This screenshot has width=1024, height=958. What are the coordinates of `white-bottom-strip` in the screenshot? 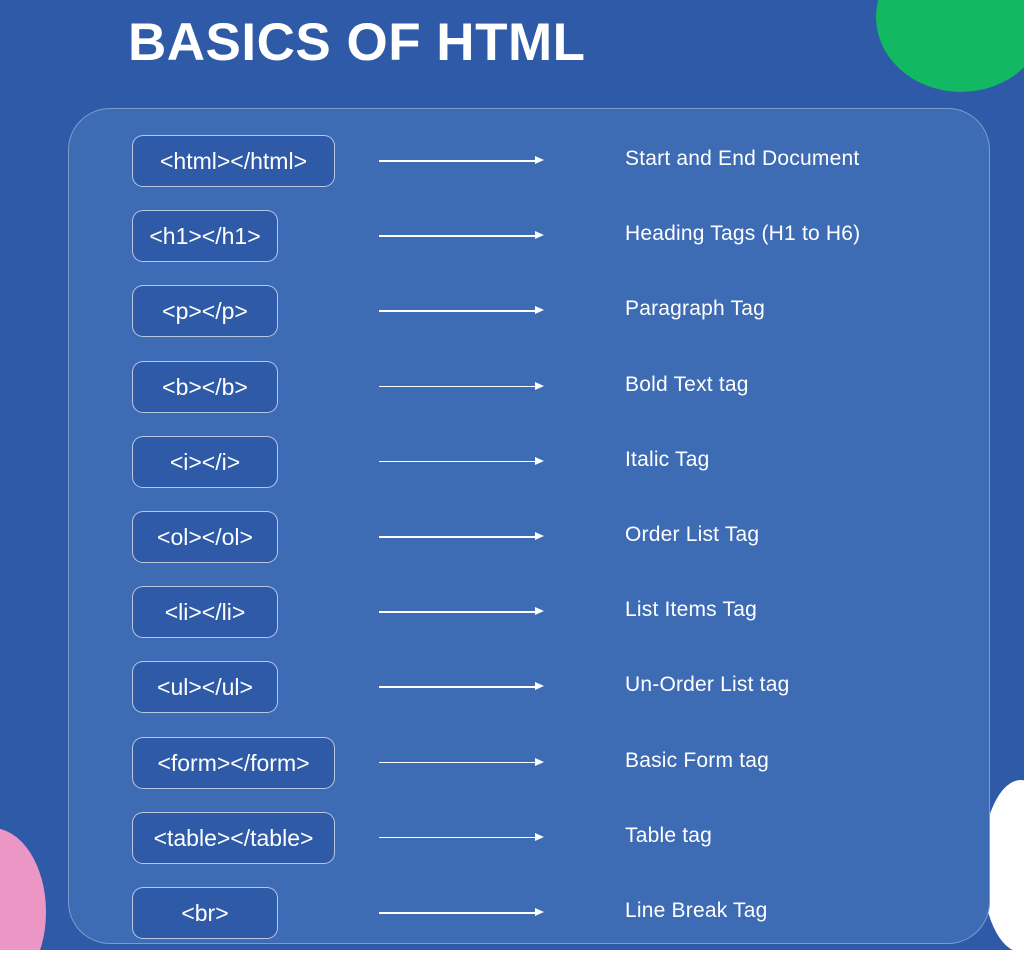 It's located at (512, 954).